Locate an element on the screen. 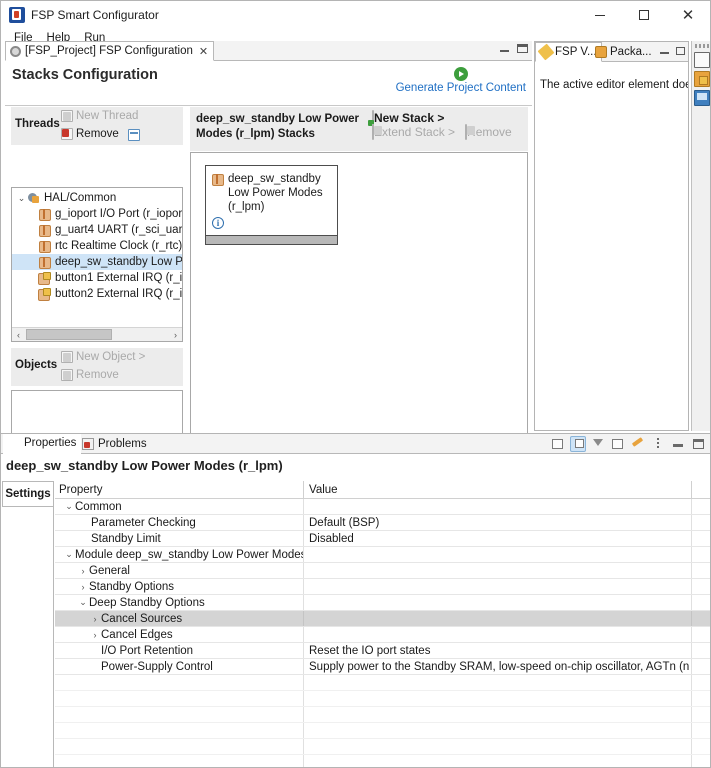  new-view-icon is located at coordinates (558, 444).